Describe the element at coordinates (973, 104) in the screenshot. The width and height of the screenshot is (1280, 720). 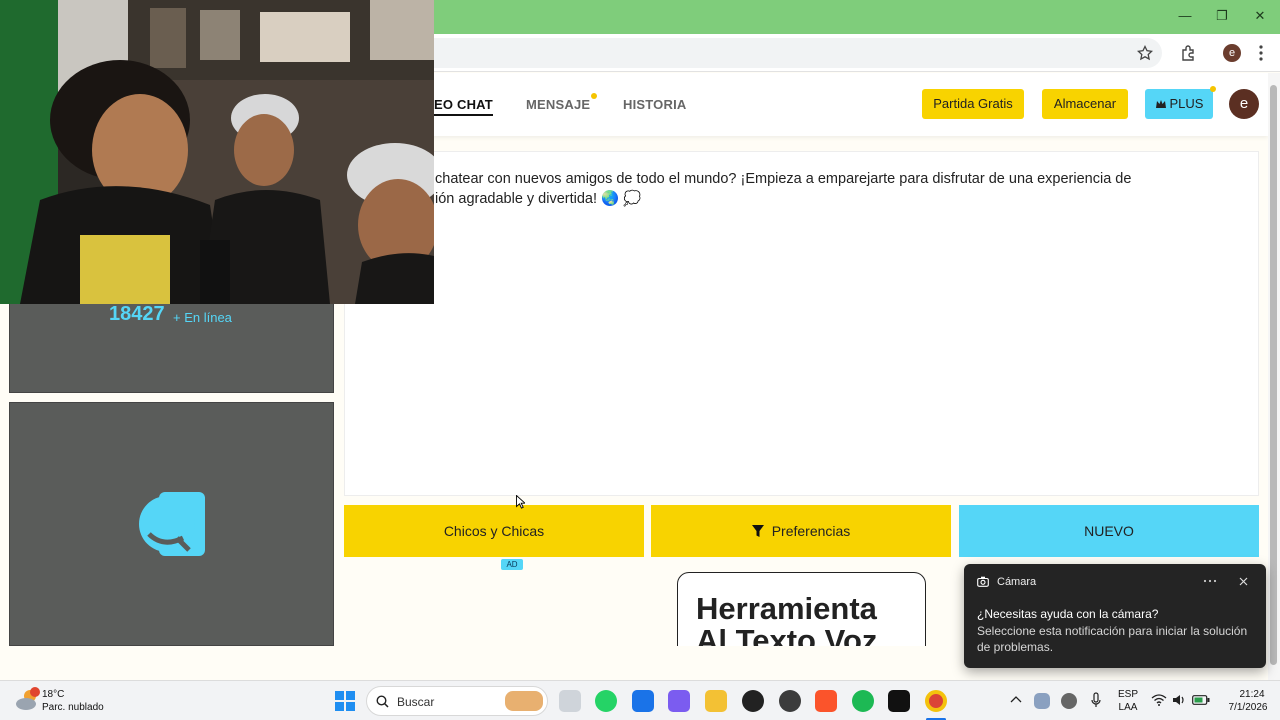
I see `partida-gratis-button: Partida Gratis` at that location.